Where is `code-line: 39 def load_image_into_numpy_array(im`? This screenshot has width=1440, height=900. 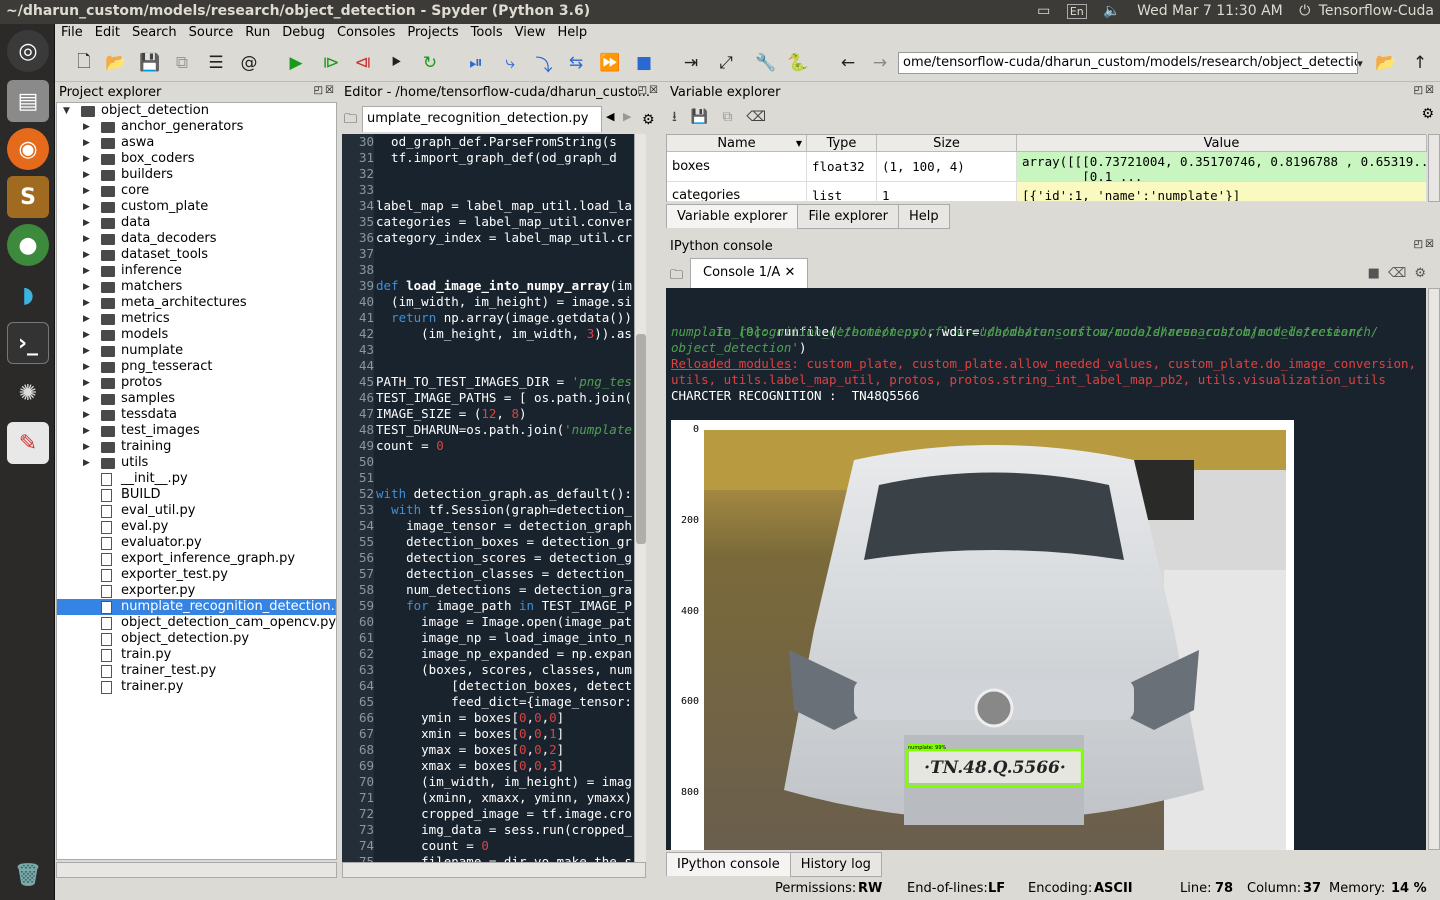
code-line: 39 def load_image_into_numpy_array(im is located at coordinates (488, 286).